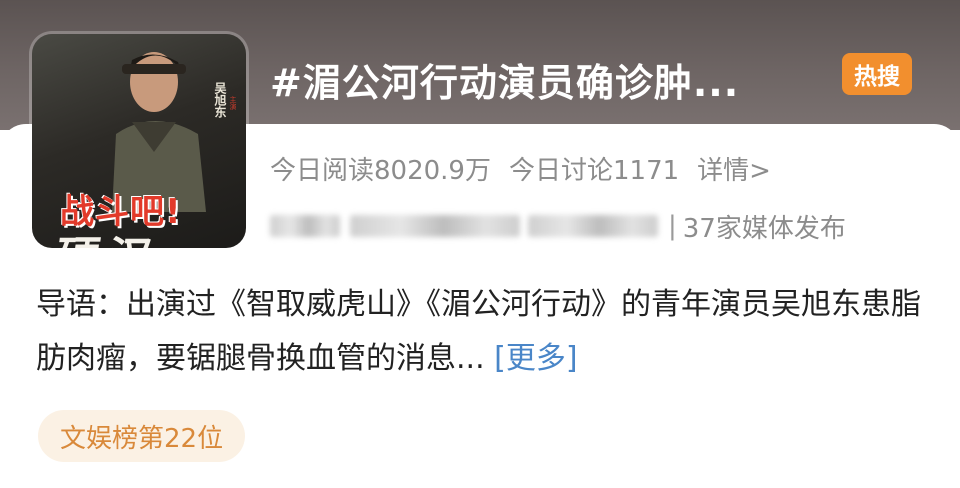  Describe the element at coordinates (535, 358) in the screenshot. I see `more-link: [更多]` at that location.